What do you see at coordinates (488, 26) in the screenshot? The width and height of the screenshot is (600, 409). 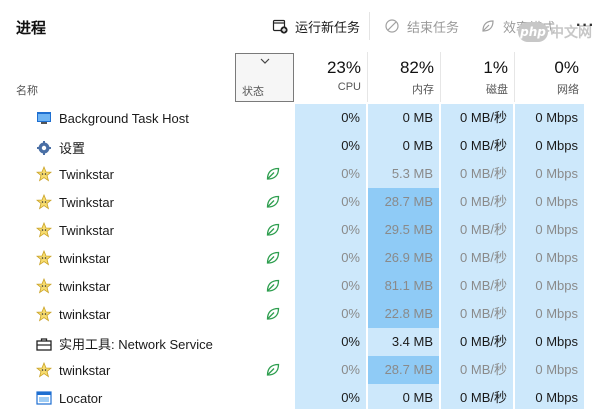 I see `leaf-icon` at bounding box center [488, 26].